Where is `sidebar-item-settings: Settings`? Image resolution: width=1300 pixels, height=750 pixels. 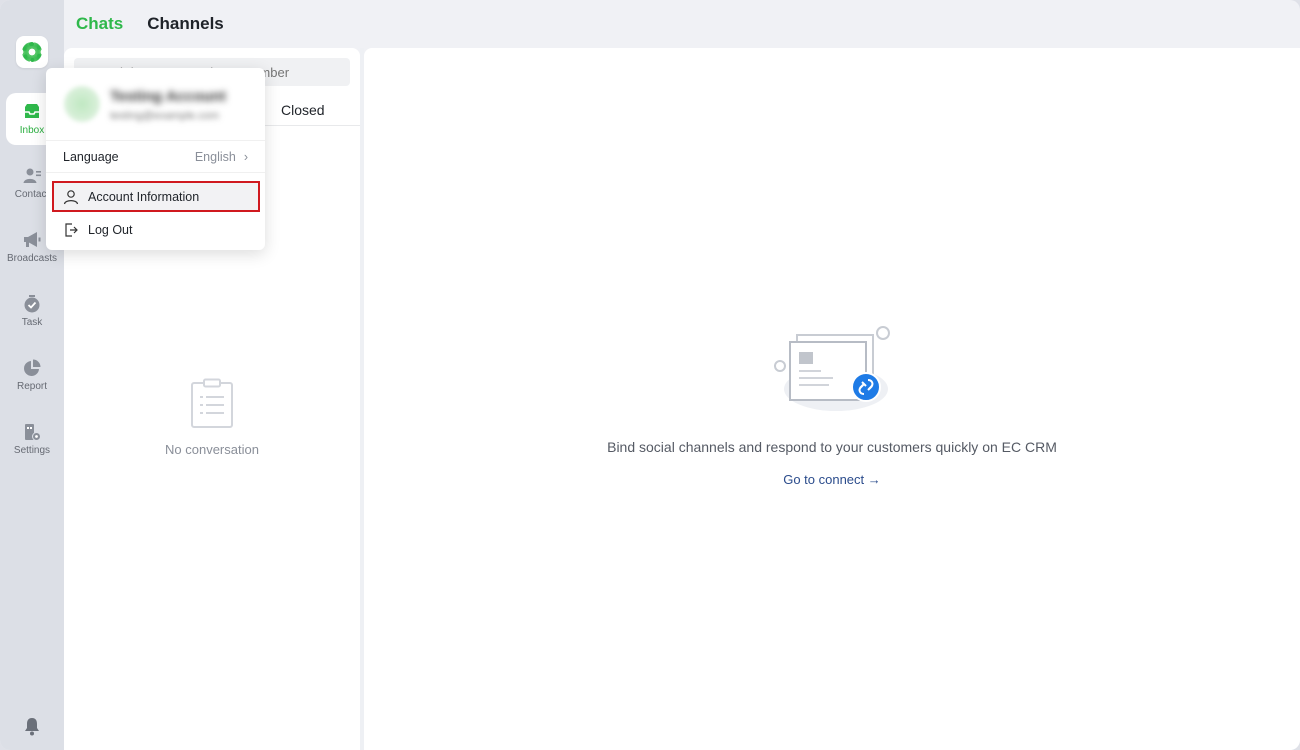
sidebar-item-settings: Settings is located at coordinates (32, 439).